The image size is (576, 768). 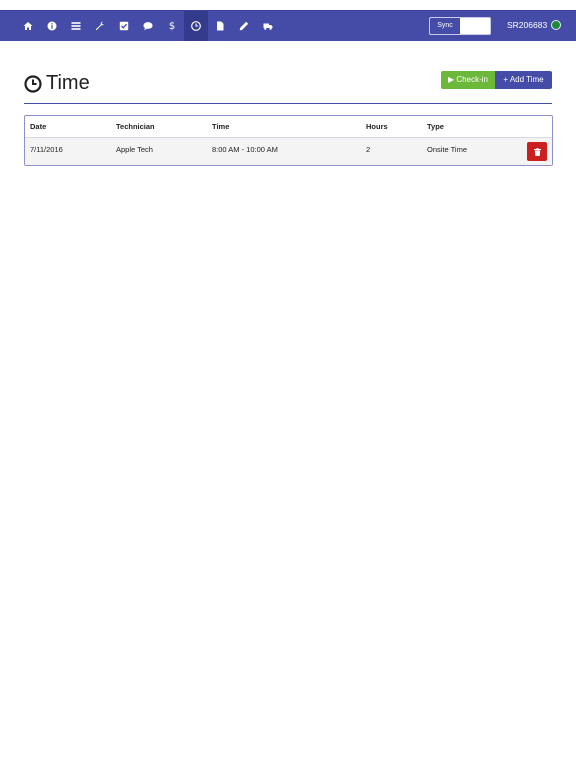 I want to click on column-header-date: Date, so click(x=38, y=126).